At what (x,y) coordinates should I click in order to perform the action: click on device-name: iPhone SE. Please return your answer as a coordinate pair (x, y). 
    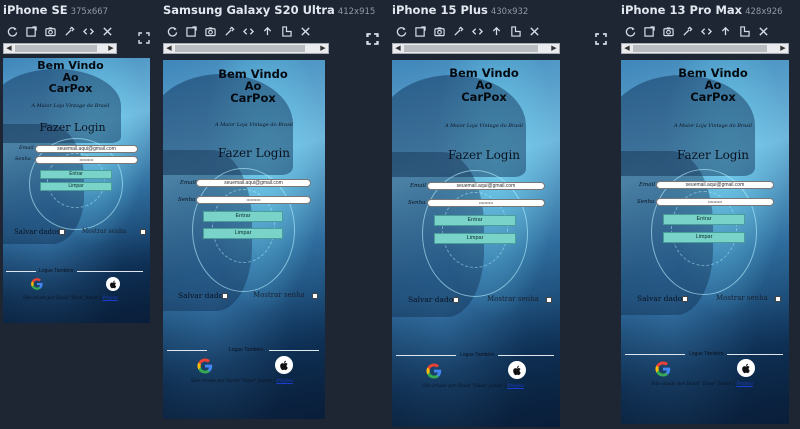
    Looking at the image, I should click on (35, 10).